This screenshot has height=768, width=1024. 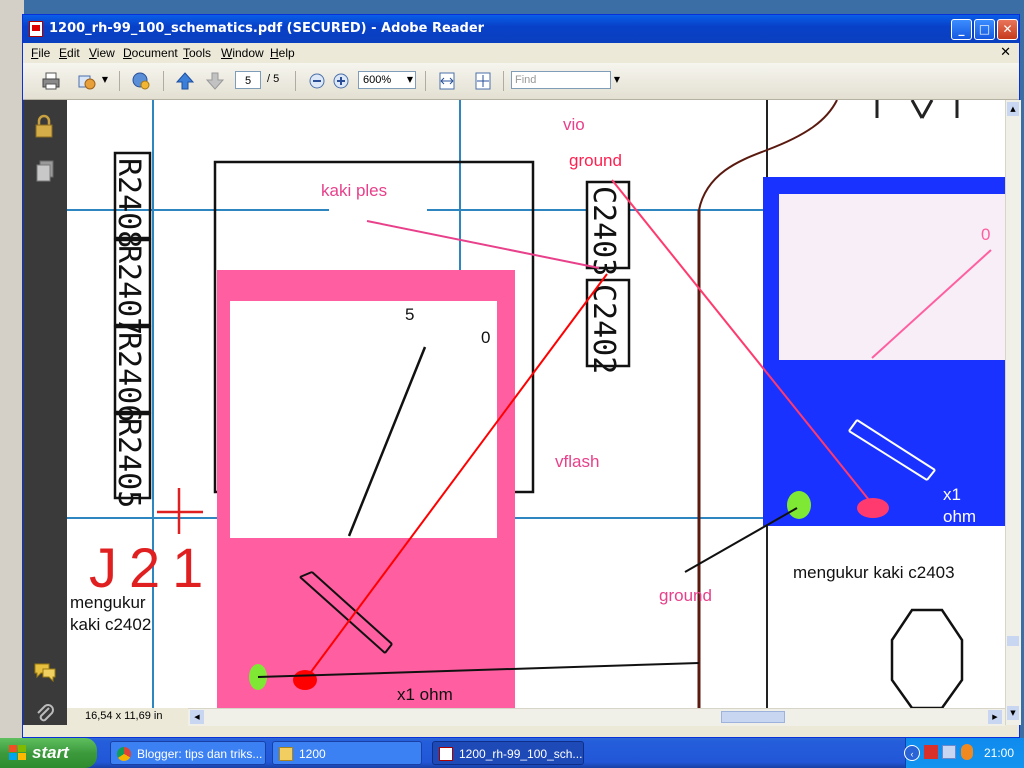 What do you see at coordinates (447, 81) in the screenshot?
I see `fit-width-icon` at bounding box center [447, 81].